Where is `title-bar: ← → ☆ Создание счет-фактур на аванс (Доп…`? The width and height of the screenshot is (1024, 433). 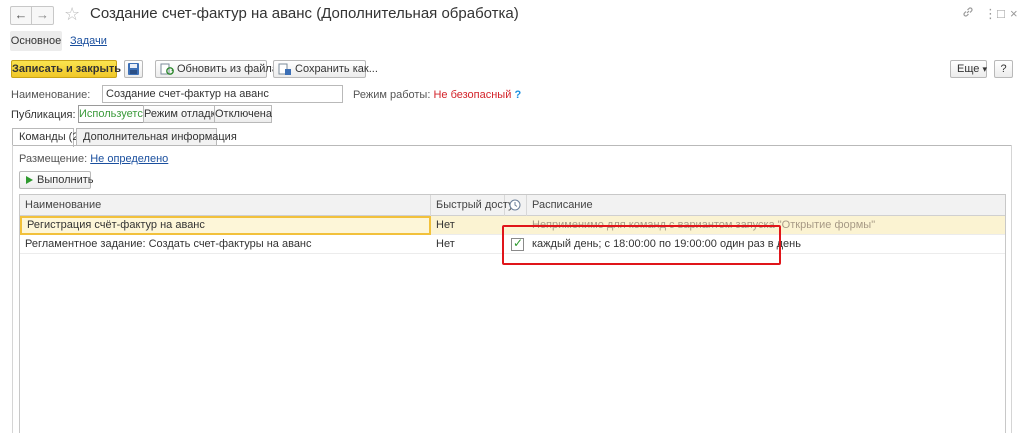
title-bar: ← → ☆ Создание счет-фактур на аванс (Доп… is located at coordinates (512, 15).